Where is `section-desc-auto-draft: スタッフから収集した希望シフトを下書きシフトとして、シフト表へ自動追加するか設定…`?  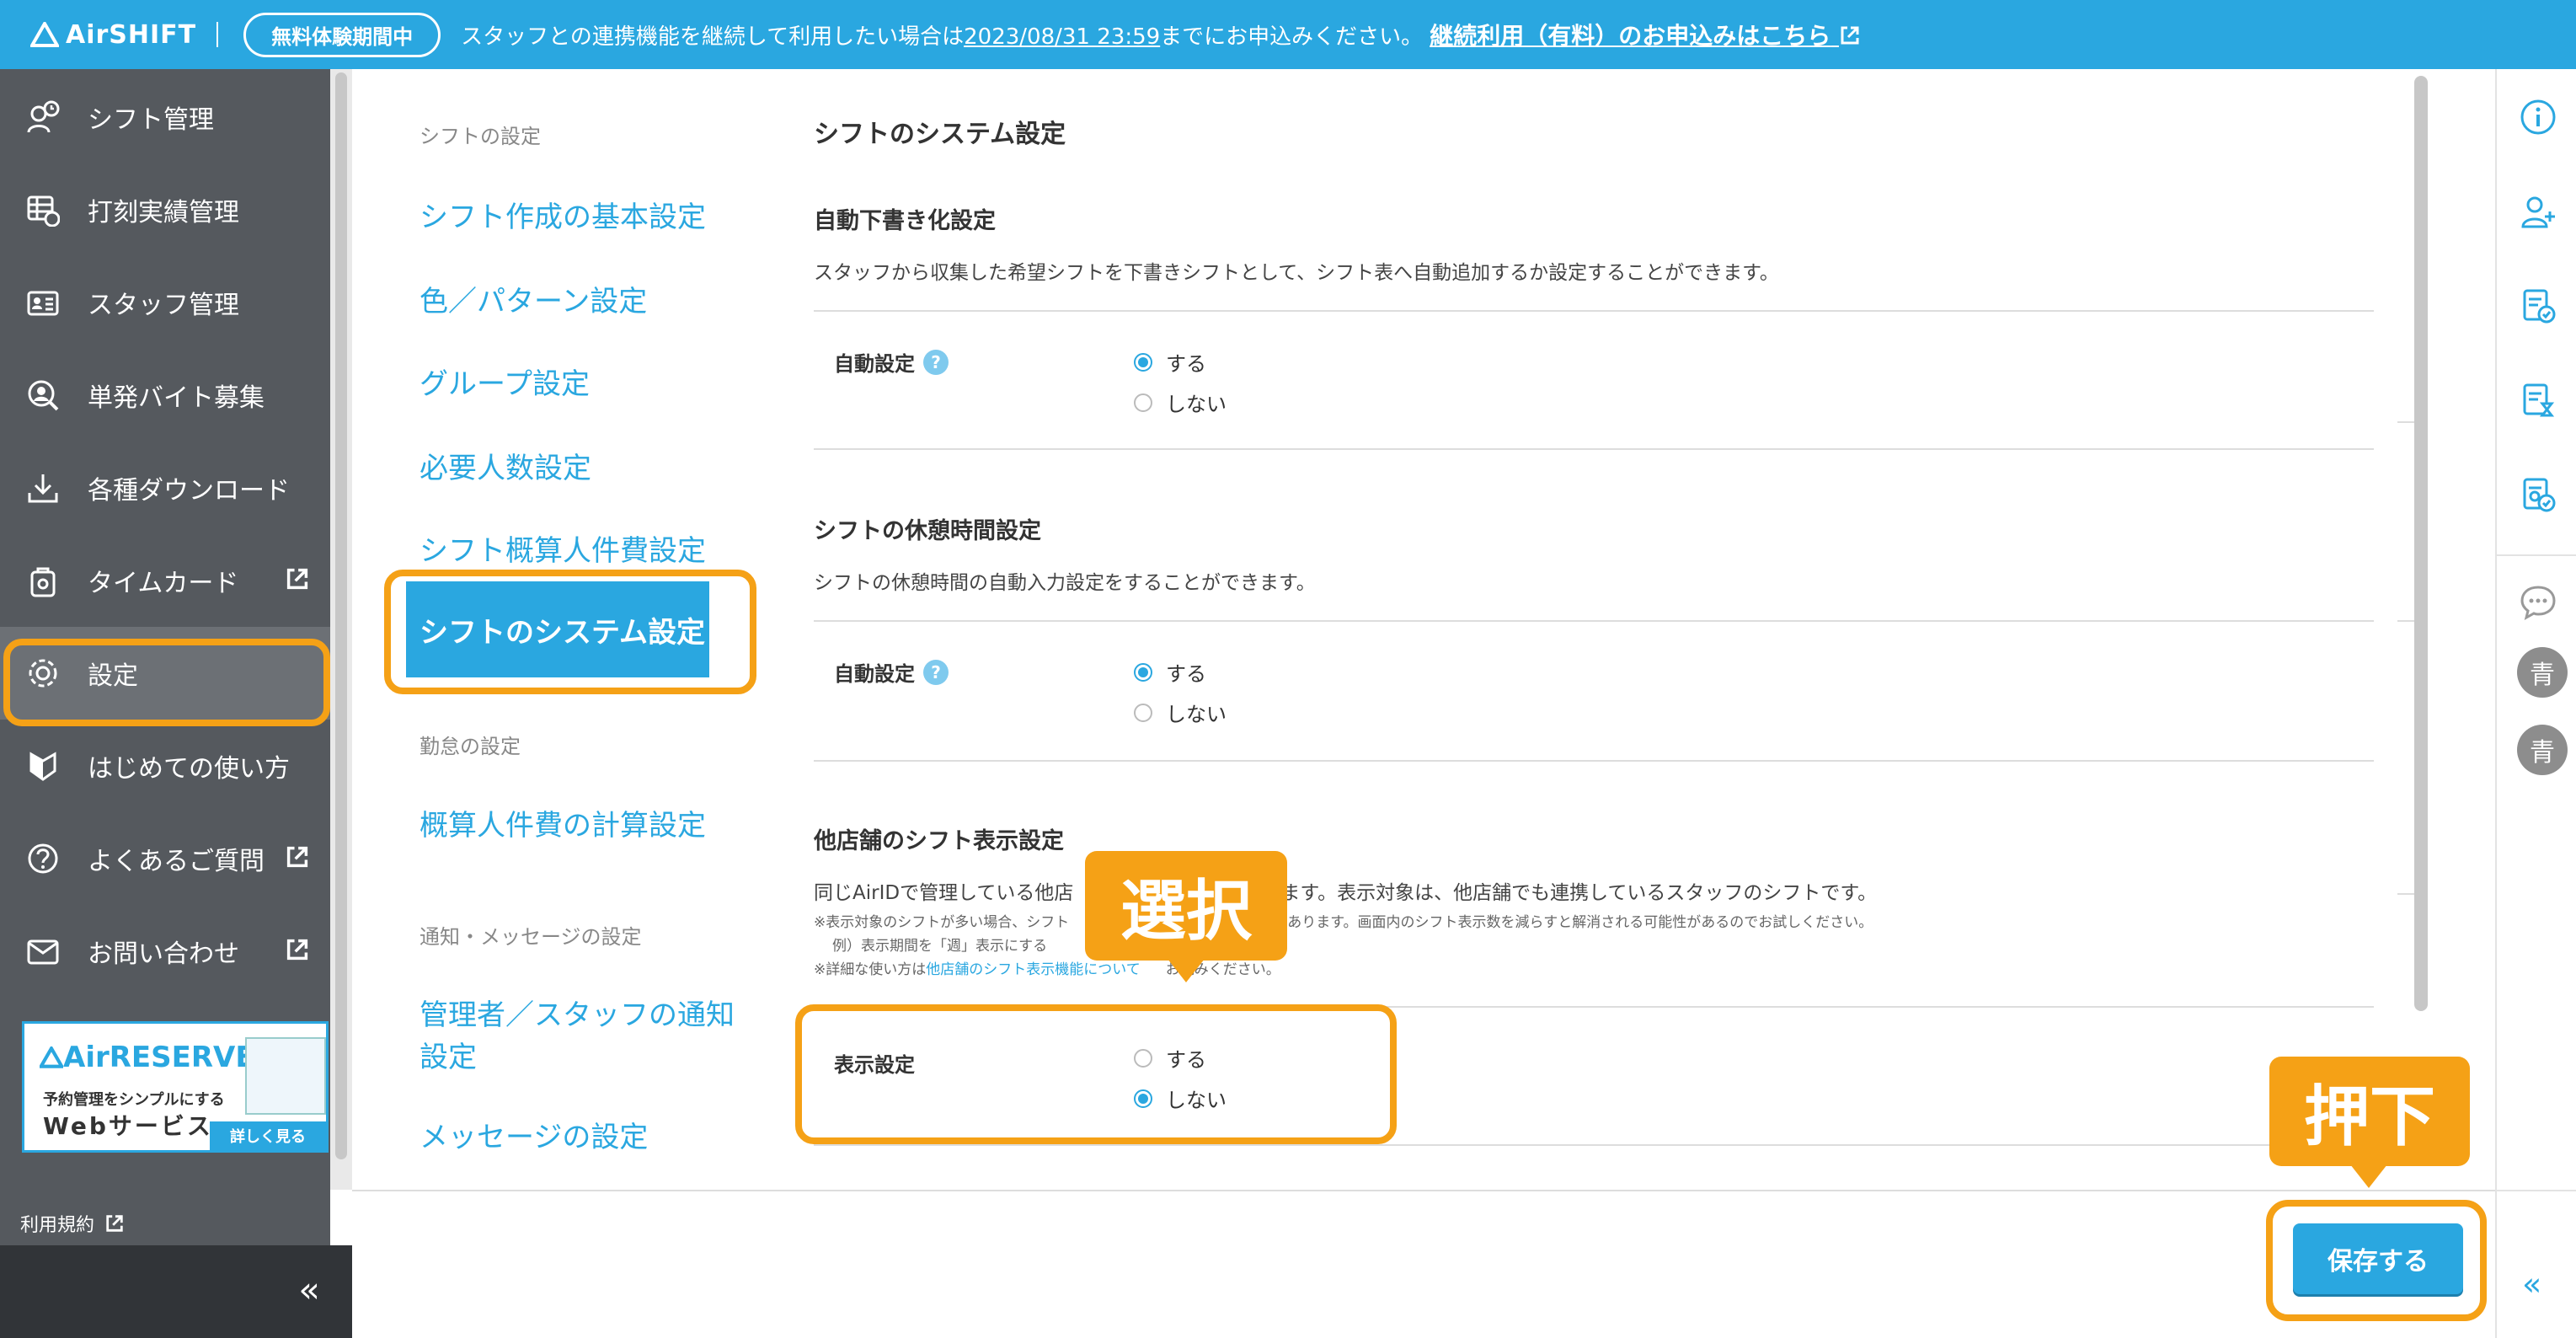
section-desc-auto-draft: スタッフから収集した希望シフトを下書きシフトとして、シフト表へ自動追加するか設定… is located at coordinates (1296, 273).